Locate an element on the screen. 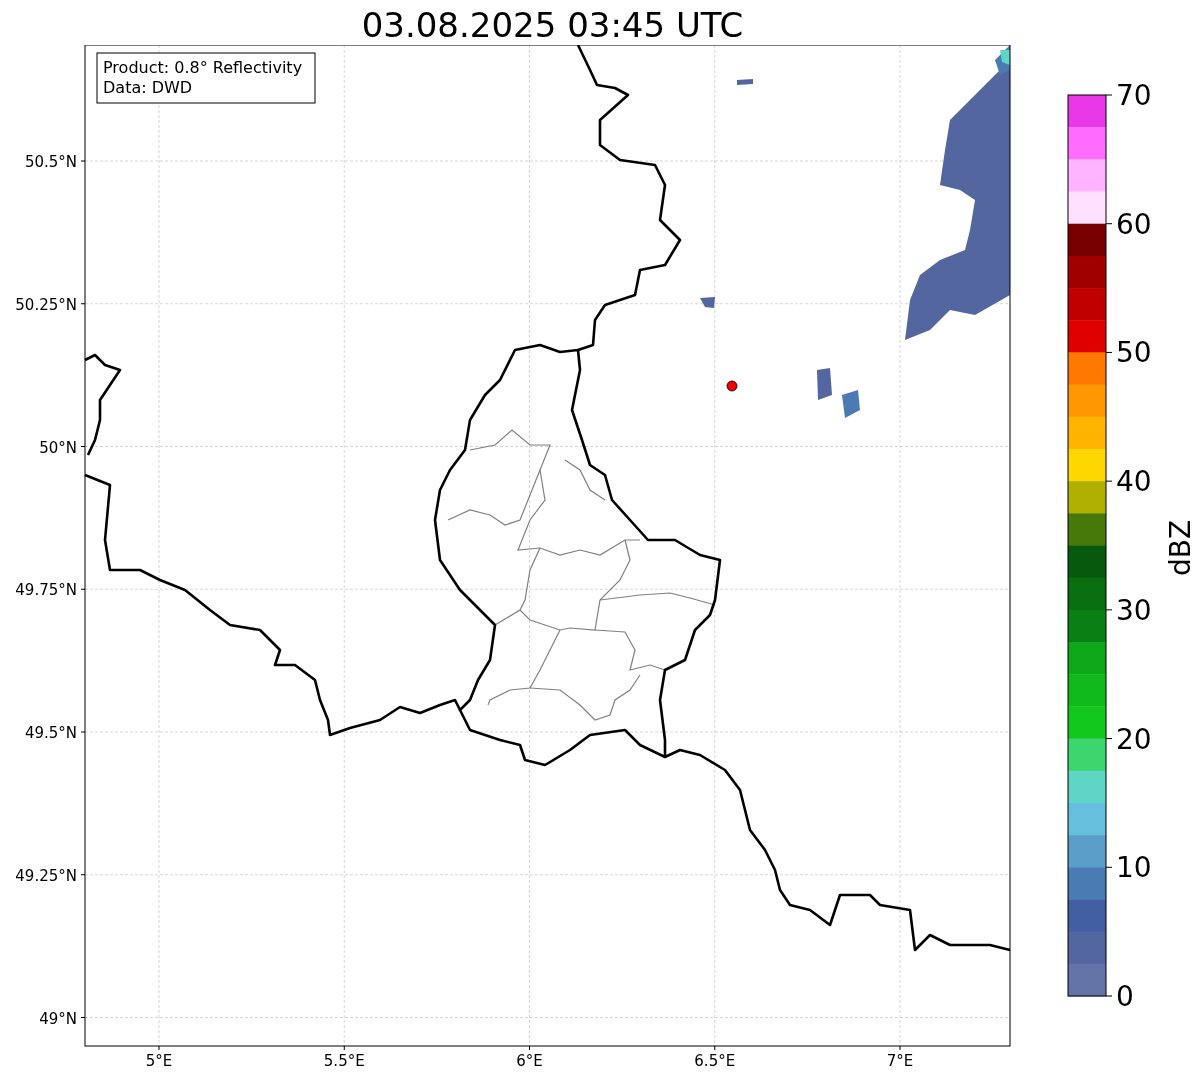  latitude-label: 50.5°N is located at coordinates (50, 162).